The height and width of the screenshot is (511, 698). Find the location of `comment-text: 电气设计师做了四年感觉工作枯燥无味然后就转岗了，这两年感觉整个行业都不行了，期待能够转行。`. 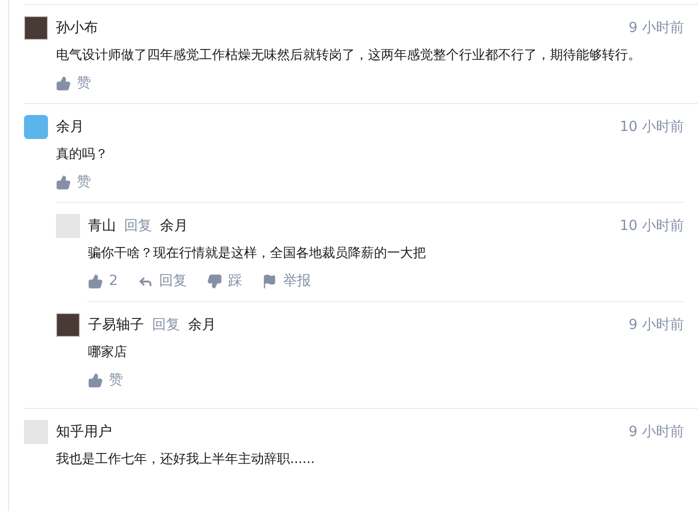

comment-text: 电气设计师做了四年感觉工作枯燥无味然后就转岗了，这两年感觉整个行业都不行了，期待能够转行。 is located at coordinates (349, 56).